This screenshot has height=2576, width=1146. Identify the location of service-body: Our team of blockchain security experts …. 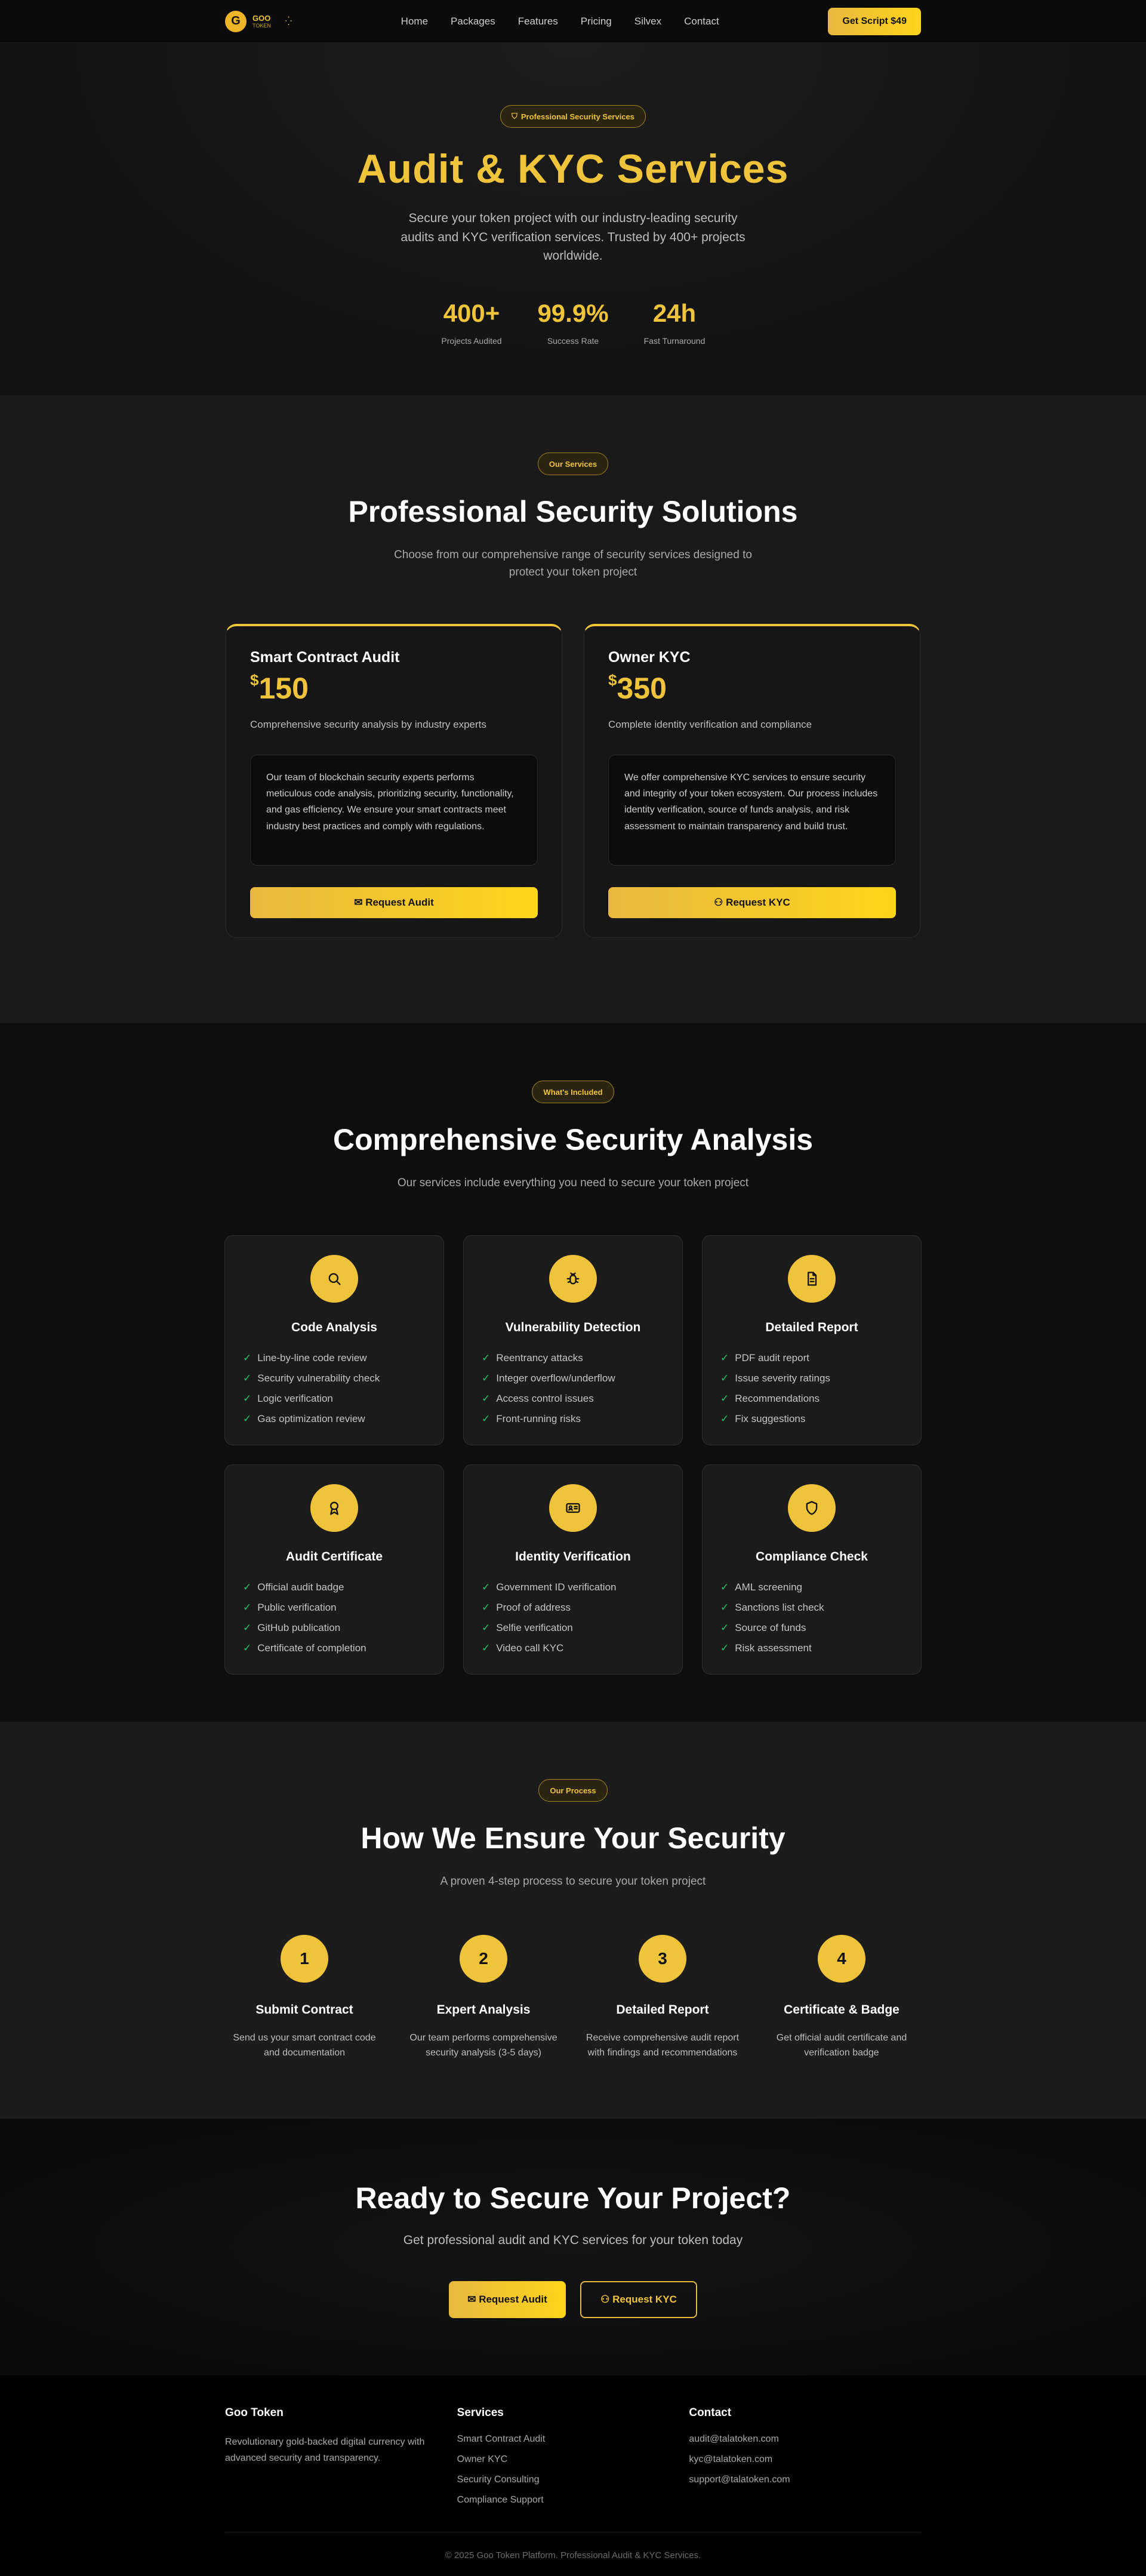
(394, 810).